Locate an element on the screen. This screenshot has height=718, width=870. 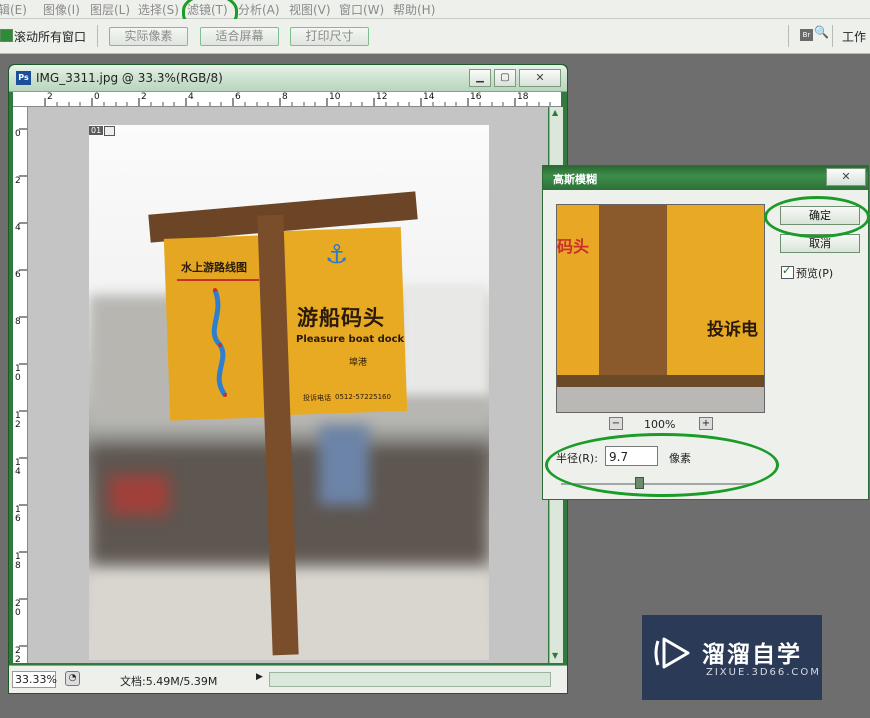
sign-sub: 埠港 is located at coordinates (358, 363).